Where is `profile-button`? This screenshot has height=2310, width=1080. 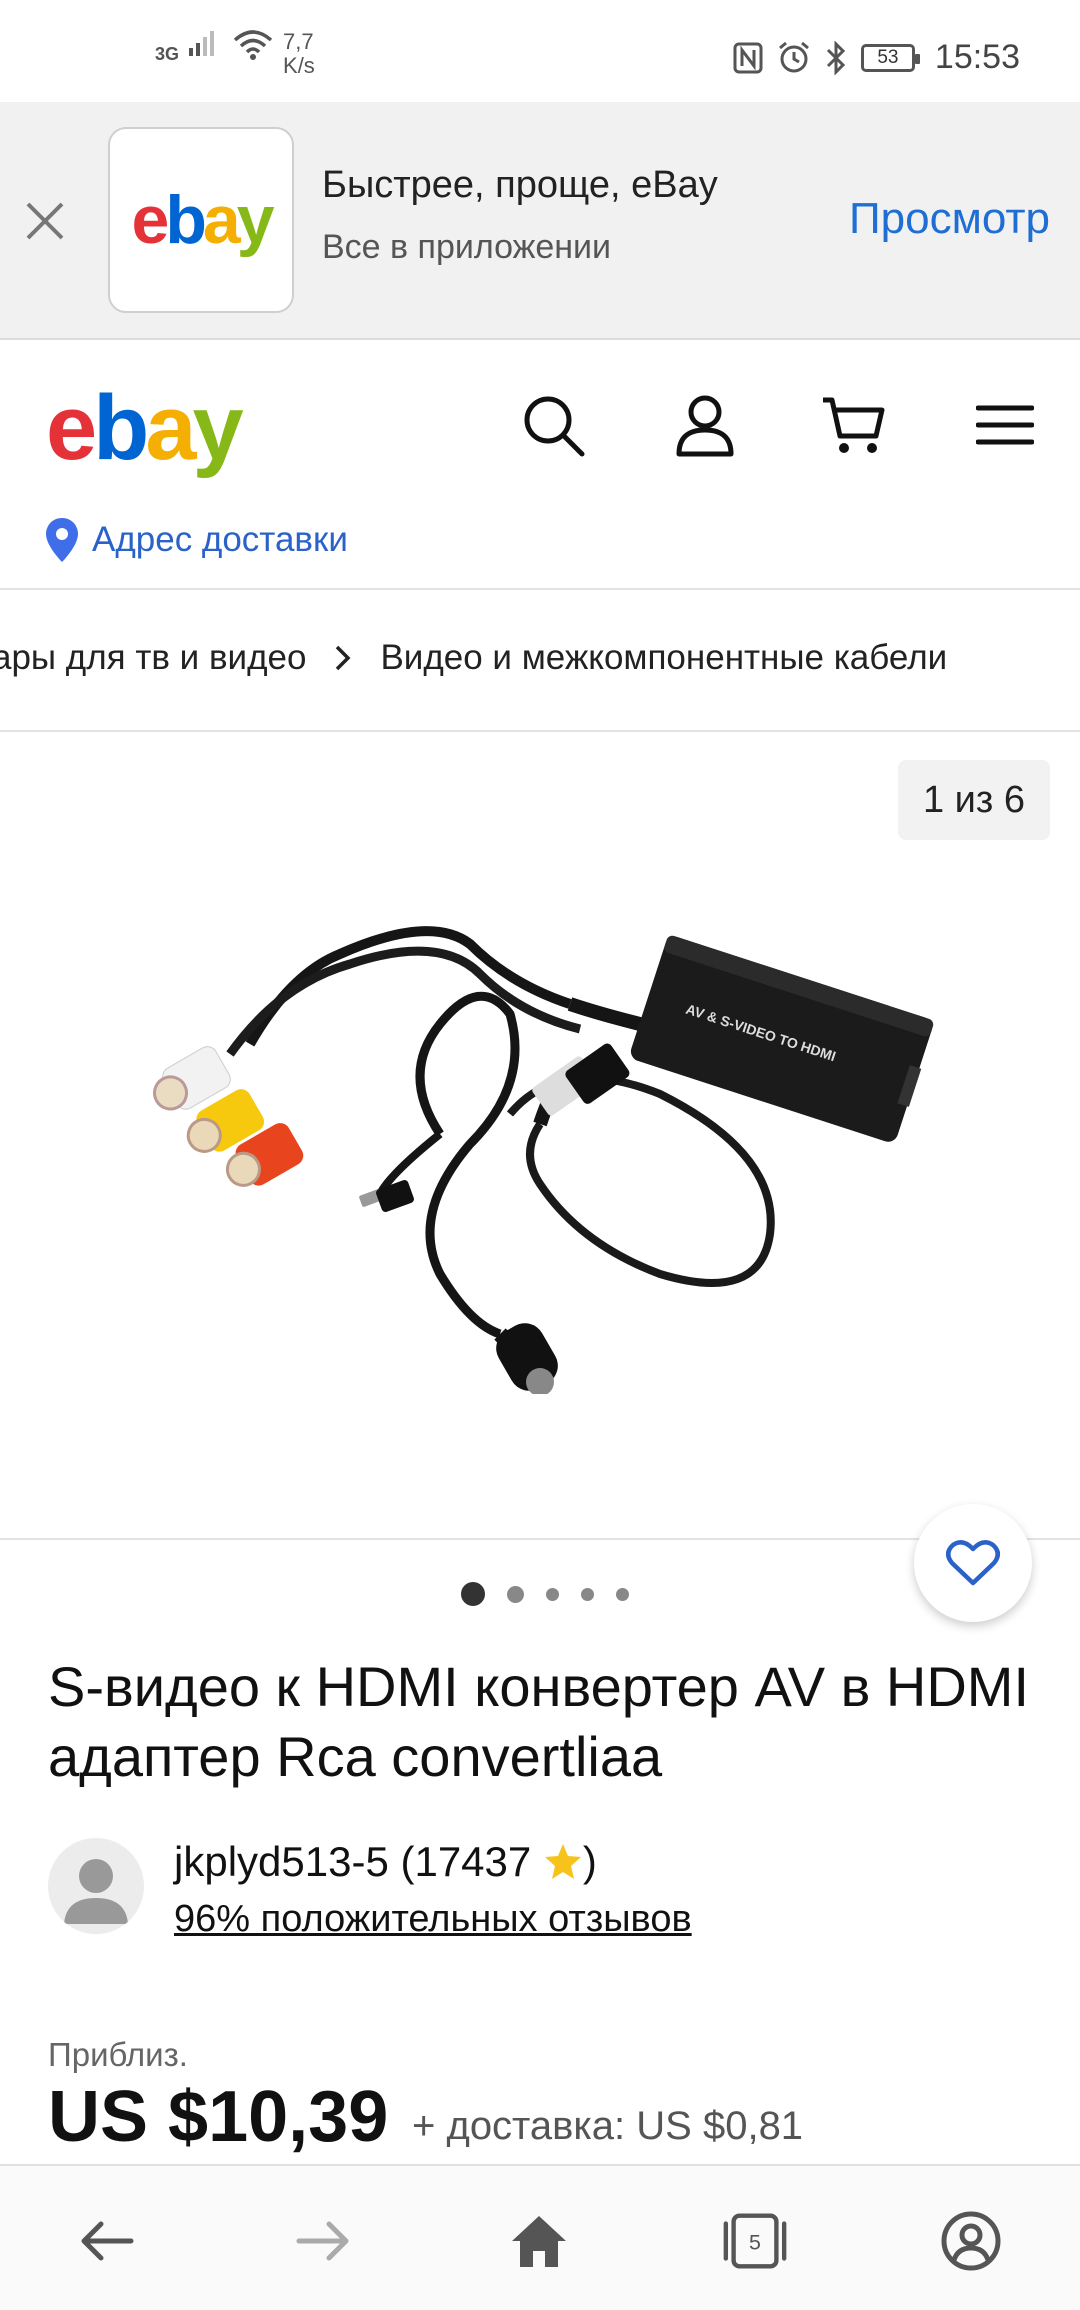
profile-button is located at coordinates (971, 2241).